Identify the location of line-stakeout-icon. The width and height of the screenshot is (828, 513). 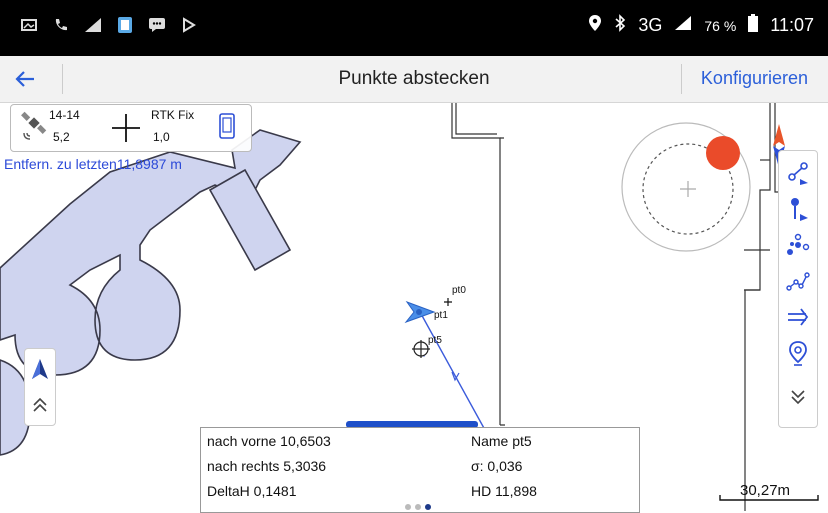
(798, 173).